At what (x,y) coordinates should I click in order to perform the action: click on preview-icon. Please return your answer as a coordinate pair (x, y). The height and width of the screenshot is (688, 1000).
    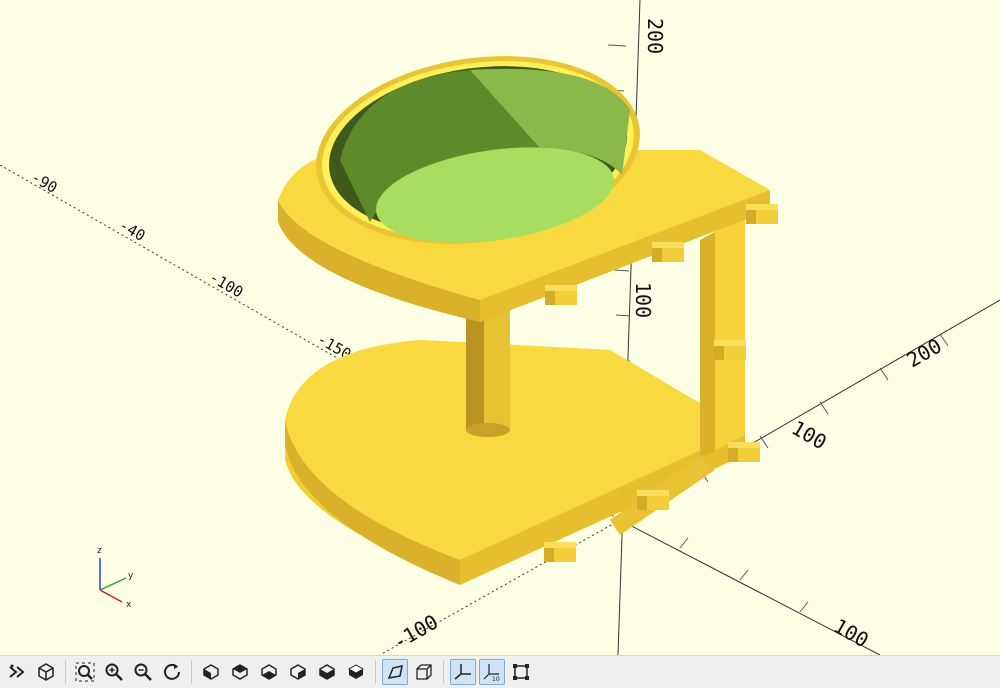
    Looking at the image, I should click on (17, 671).